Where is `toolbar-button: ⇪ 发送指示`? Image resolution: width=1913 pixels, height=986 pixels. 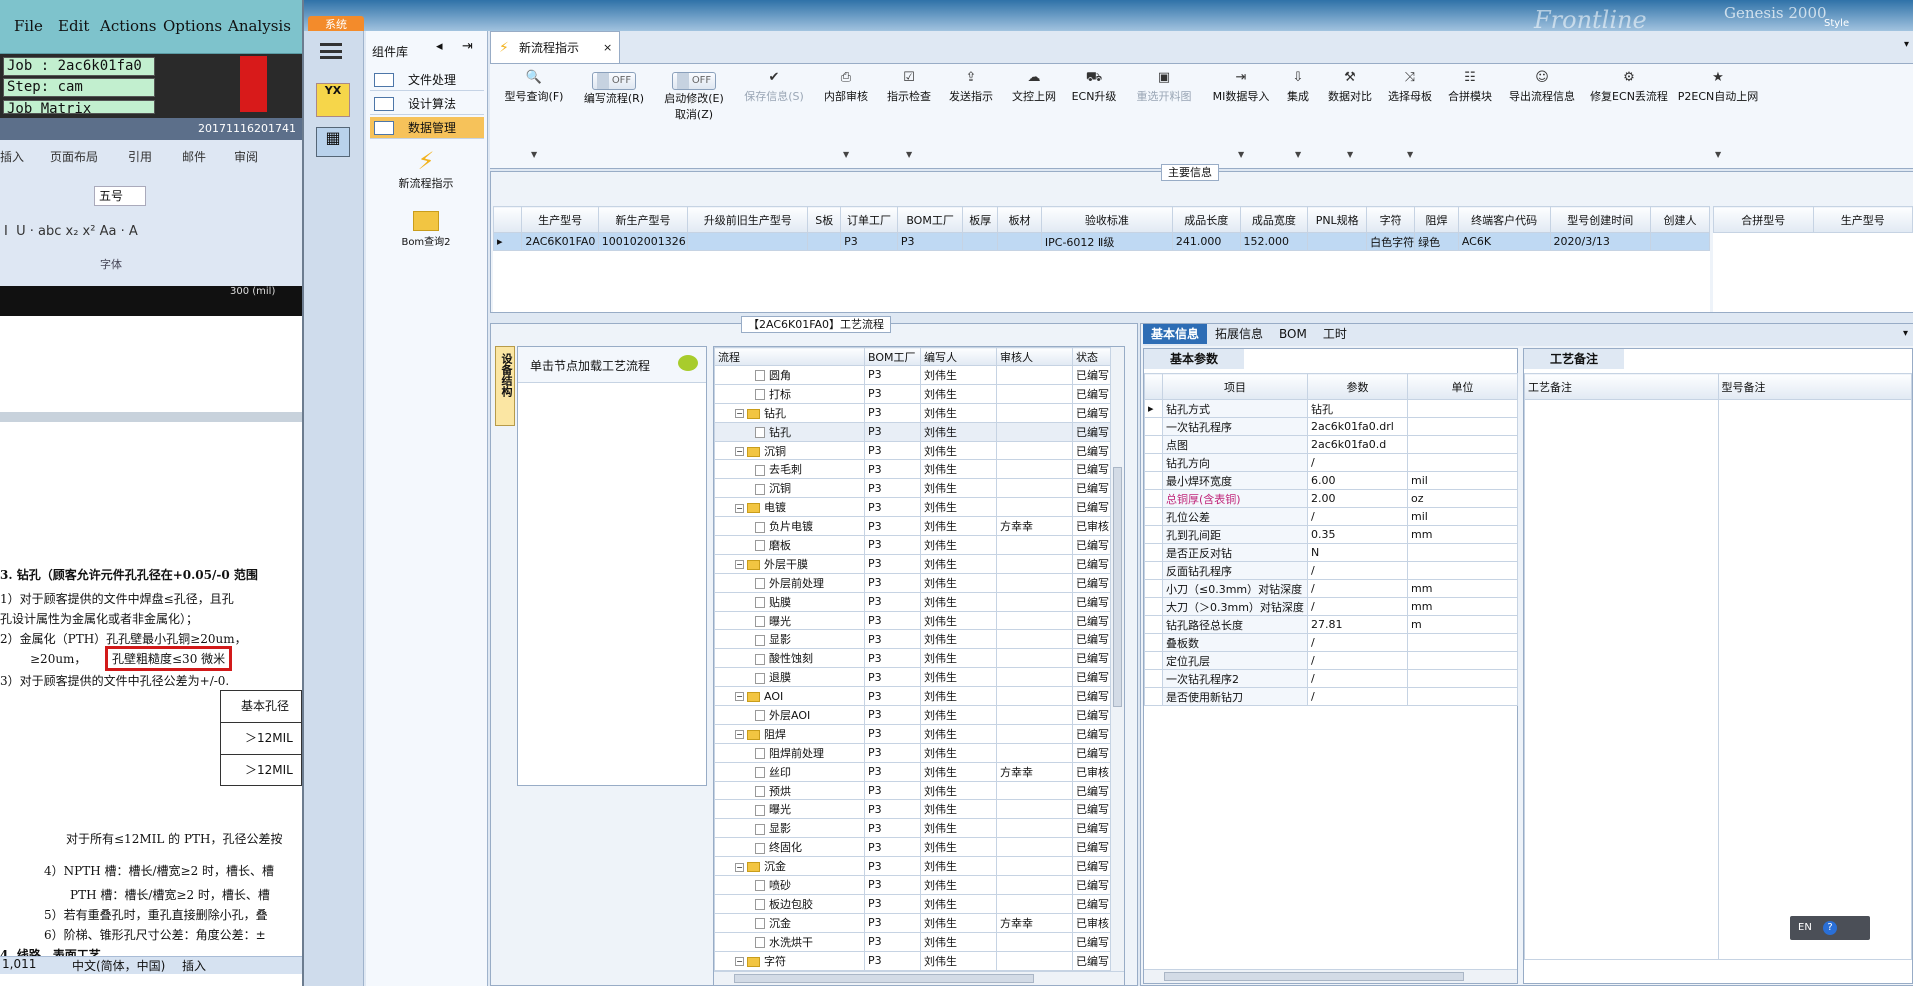 toolbar-button: ⇪ 发送指示 is located at coordinates (971, 116).